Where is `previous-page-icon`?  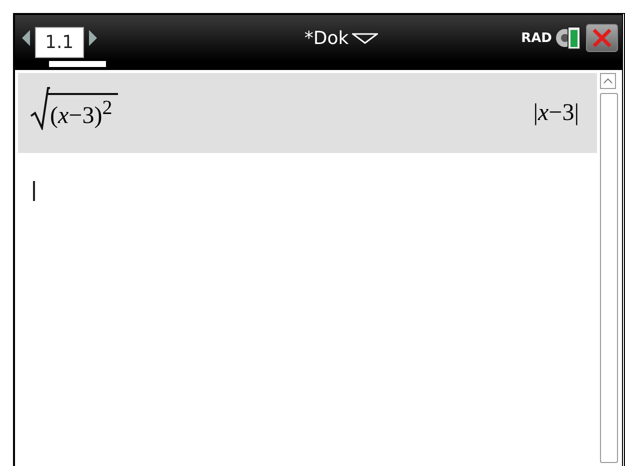 previous-page-icon is located at coordinates (26, 38).